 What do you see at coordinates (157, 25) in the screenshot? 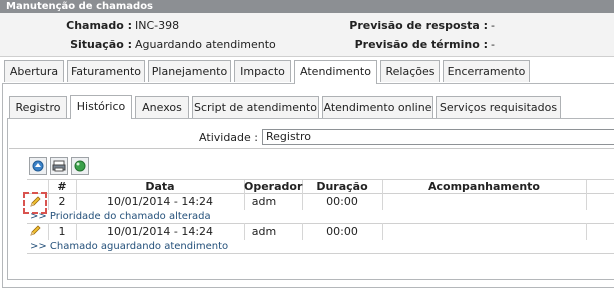
I see `chamado-value: INC-398` at bounding box center [157, 25].